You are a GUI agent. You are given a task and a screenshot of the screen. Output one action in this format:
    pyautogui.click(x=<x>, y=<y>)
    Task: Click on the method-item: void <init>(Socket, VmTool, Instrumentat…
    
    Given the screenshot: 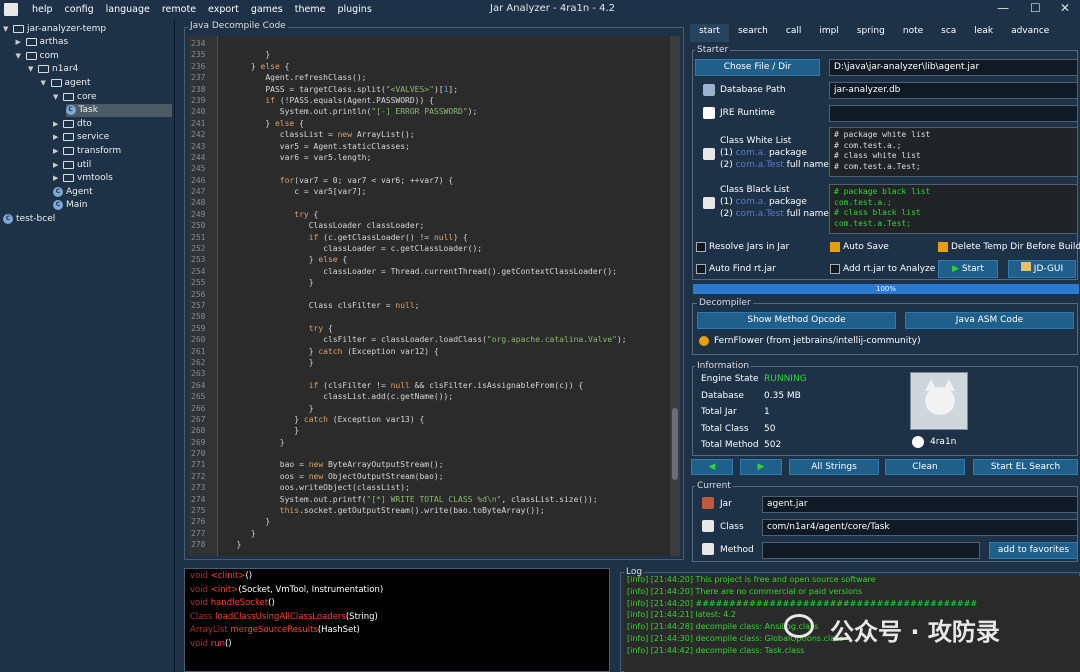 What is the action you would take?
    pyautogui.click(x=286, y=590)
    